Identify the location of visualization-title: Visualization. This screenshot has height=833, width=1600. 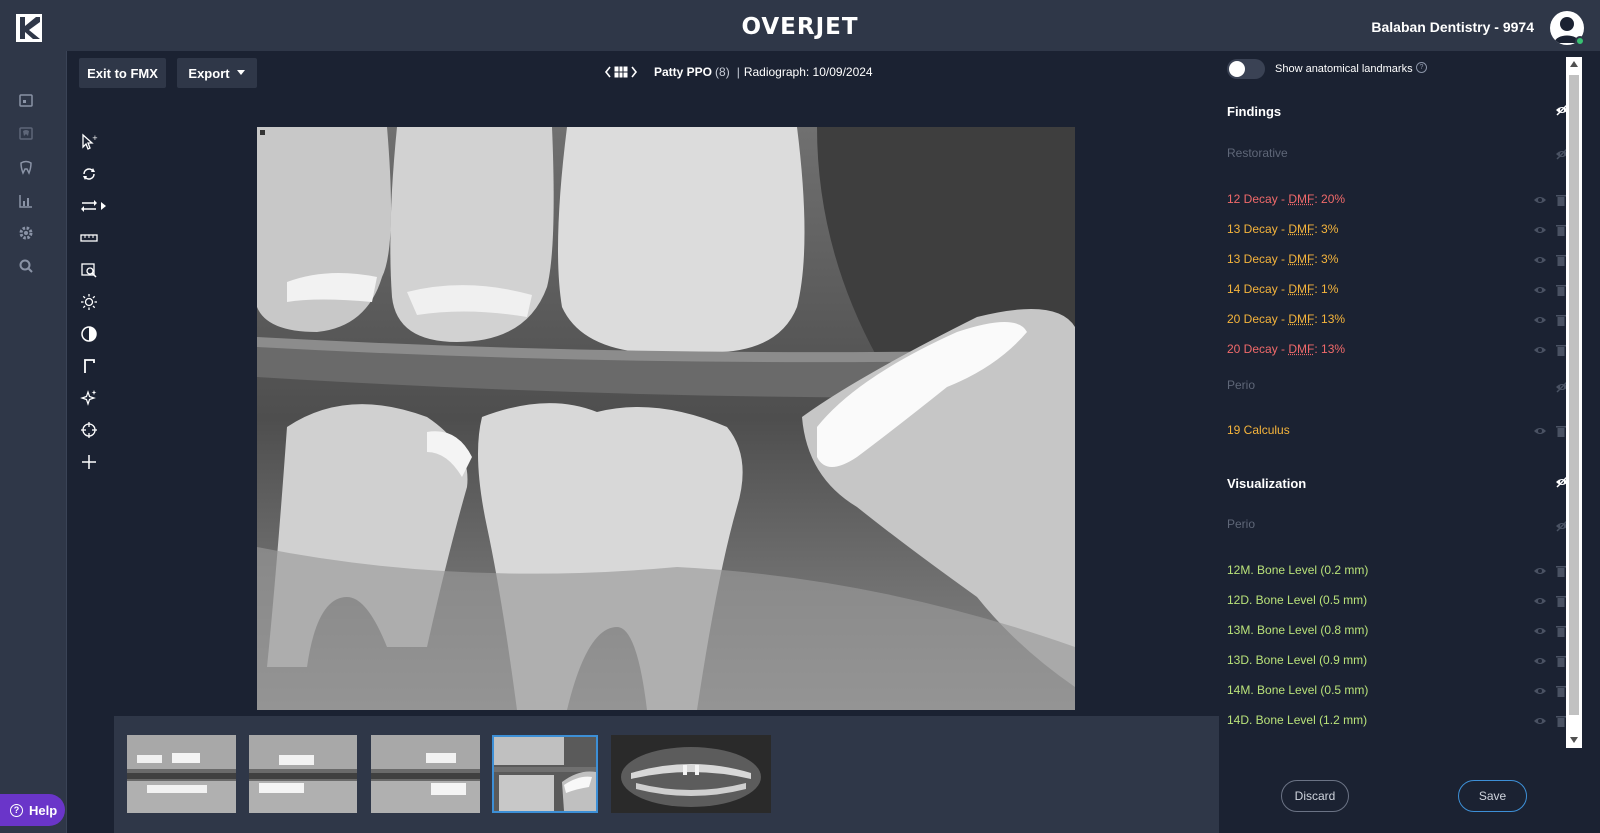
(1267, 483).